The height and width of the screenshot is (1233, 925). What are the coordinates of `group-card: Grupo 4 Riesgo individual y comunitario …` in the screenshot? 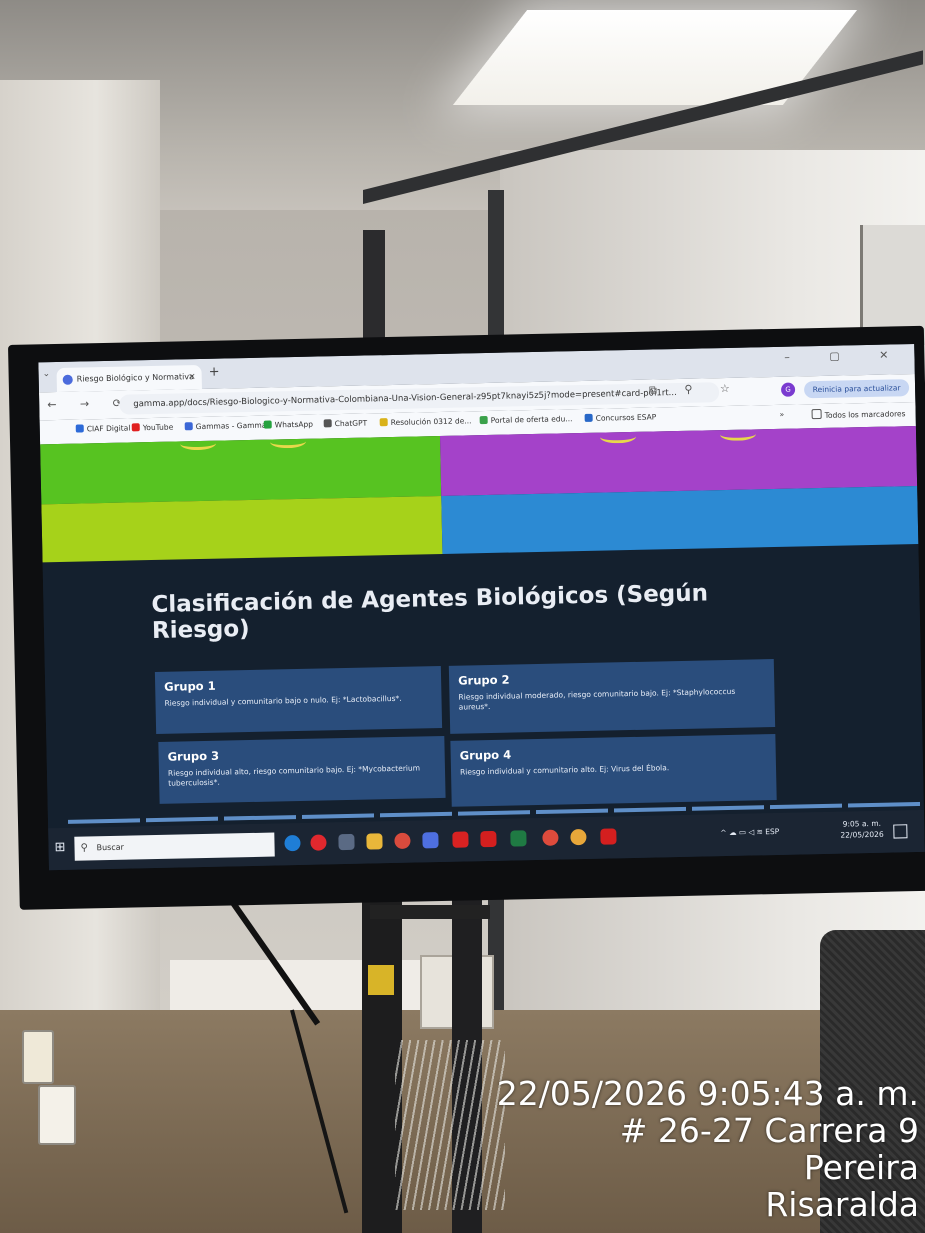 It's located at (613, 770).